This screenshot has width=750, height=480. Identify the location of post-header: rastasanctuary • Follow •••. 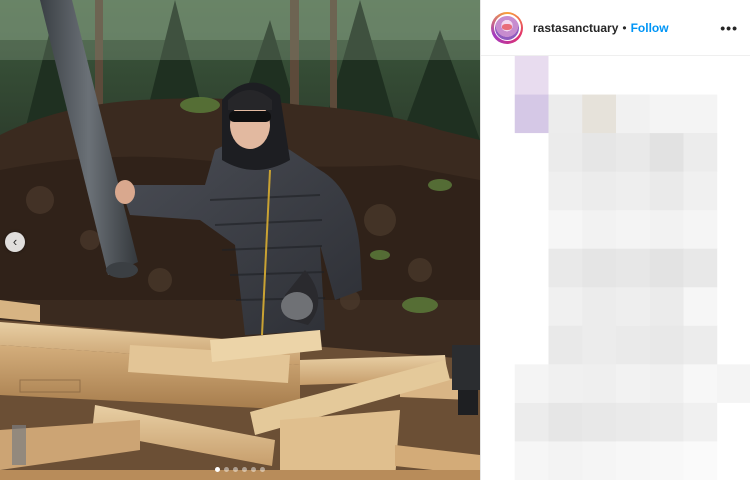
(615, 28).